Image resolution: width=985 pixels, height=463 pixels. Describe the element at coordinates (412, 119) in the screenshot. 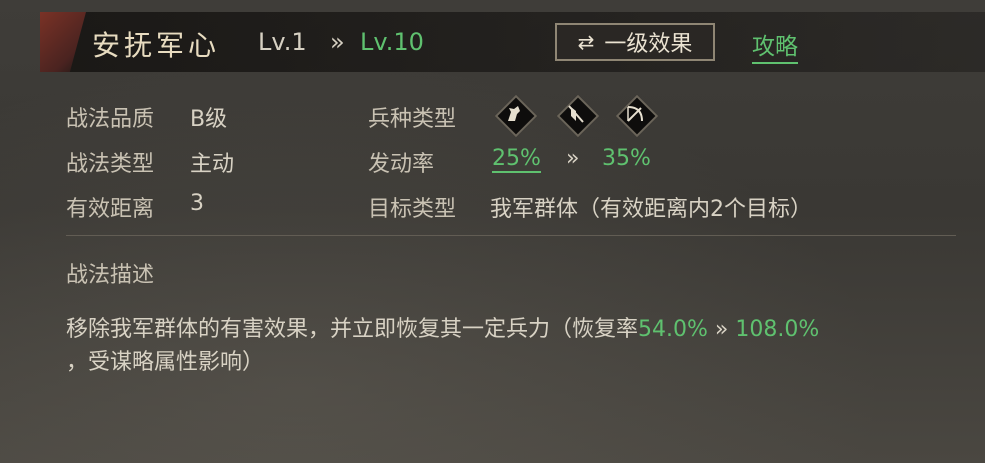

I see `troop-type-label: 兵种类型` at that location.